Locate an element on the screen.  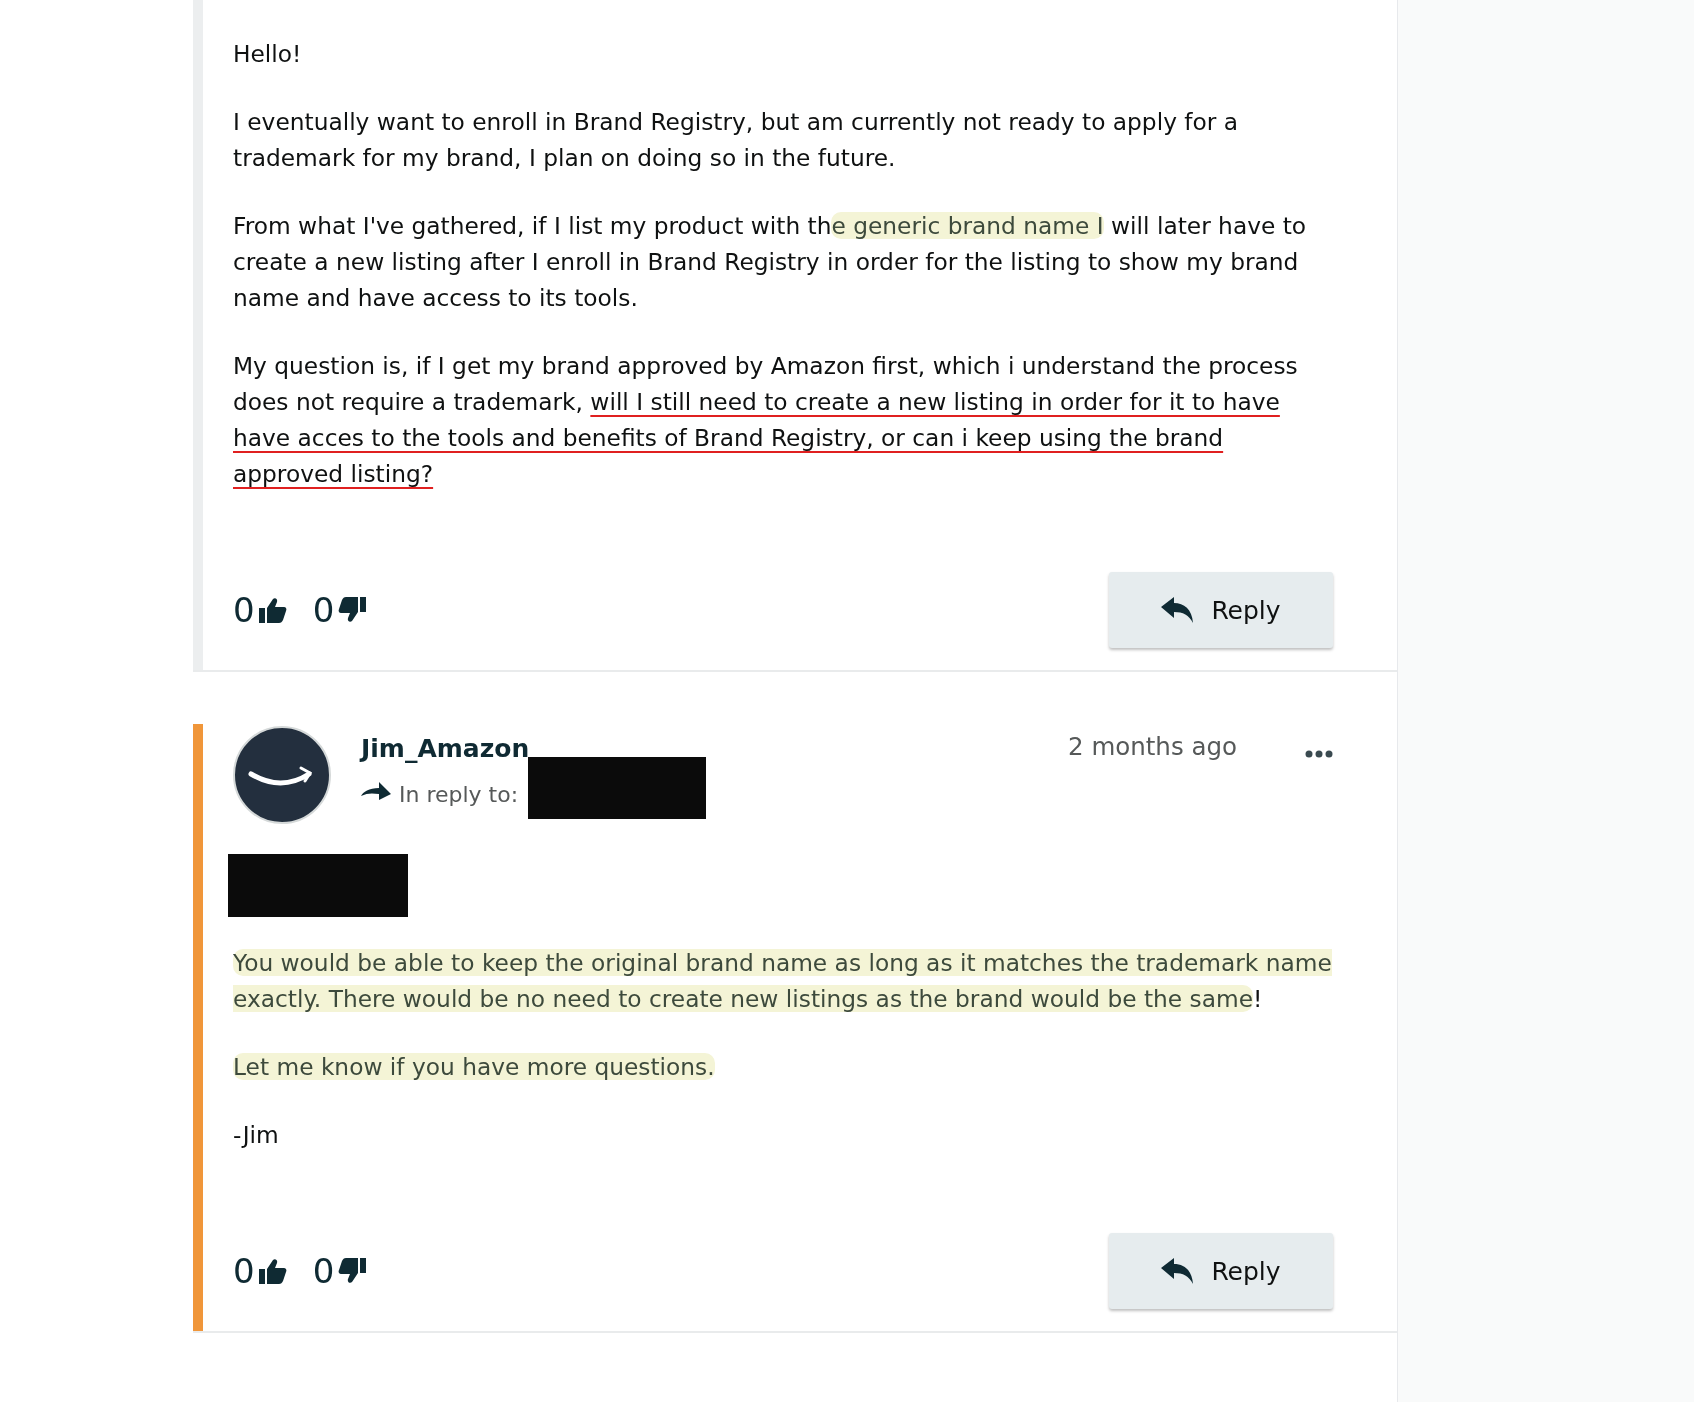
author-name: Jim_Amazon is located at coordinates (445, 748).